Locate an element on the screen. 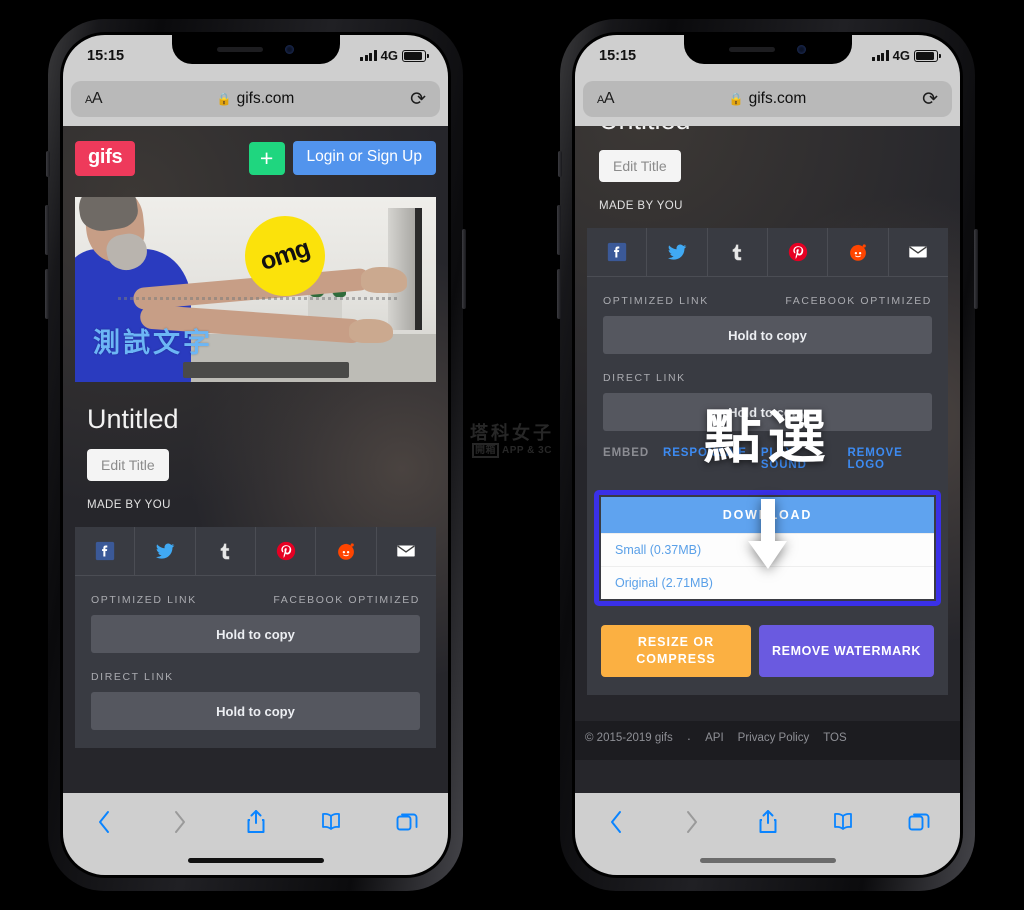 This screenshot has height=910, width=1024. safari-toolbar-right is located at coordinates (767, 834).